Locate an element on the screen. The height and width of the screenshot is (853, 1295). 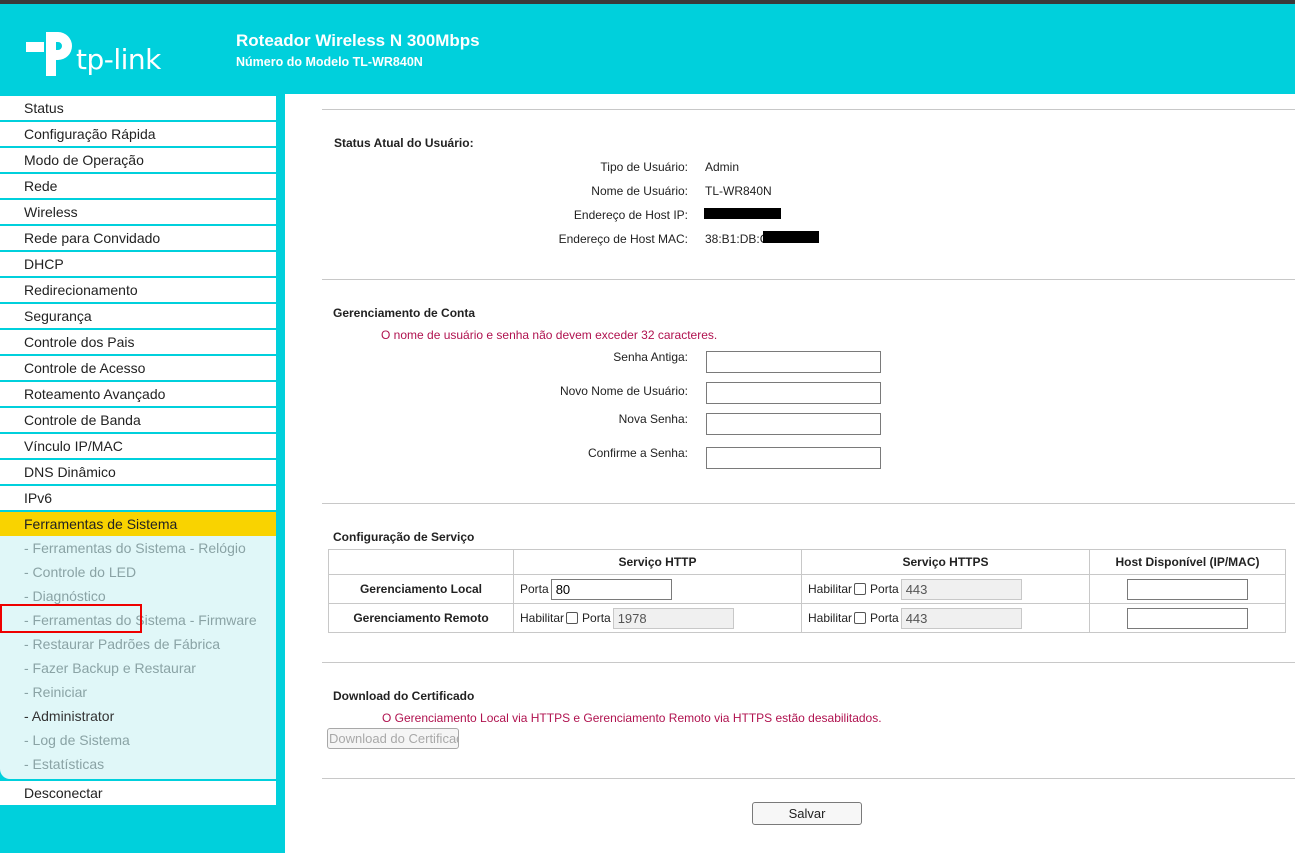
sidebar-item-guest-network: Rede para Convidado is located at coordinates (138, 238).